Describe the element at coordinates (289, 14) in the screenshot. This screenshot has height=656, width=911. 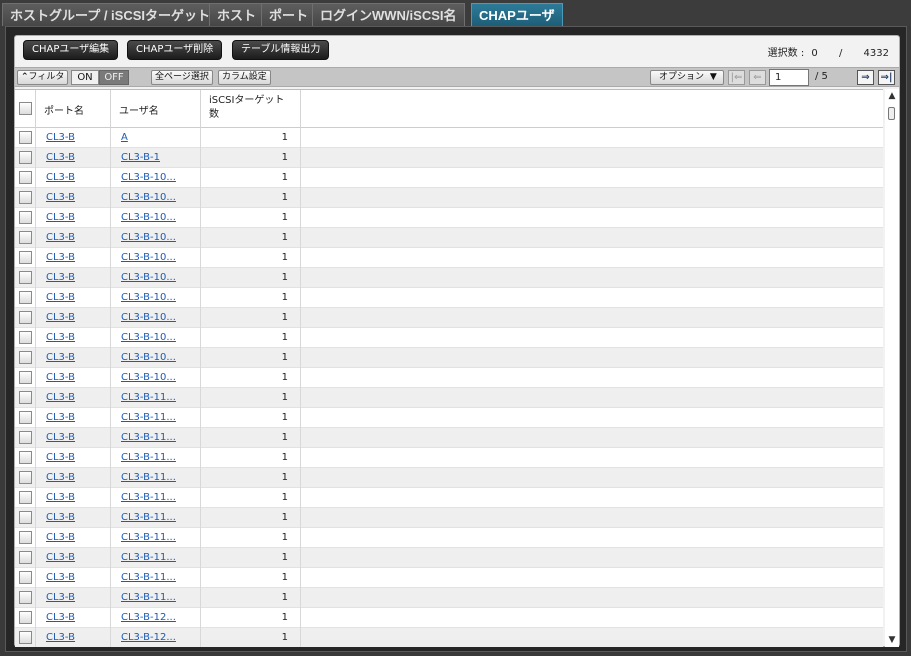
I see `tab-port: ポート` at that location.